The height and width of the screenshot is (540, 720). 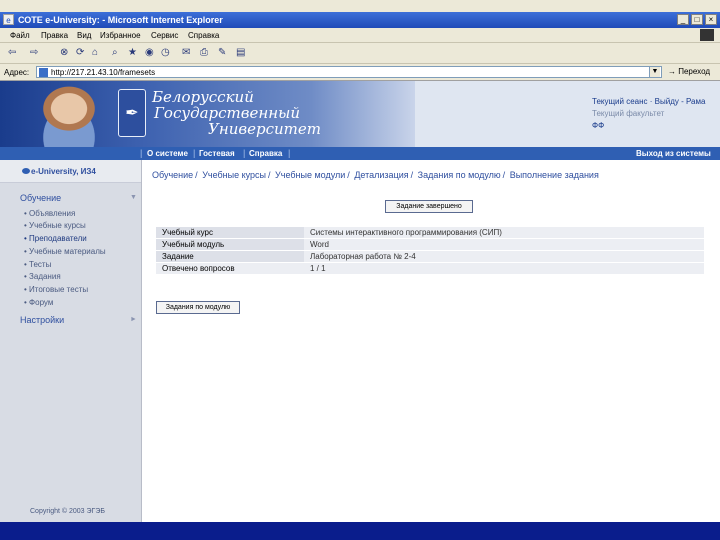 What do you see at coordinates (69, 115) in the screenshot?
I see `banner-photo` at bounding box center [69, 115].